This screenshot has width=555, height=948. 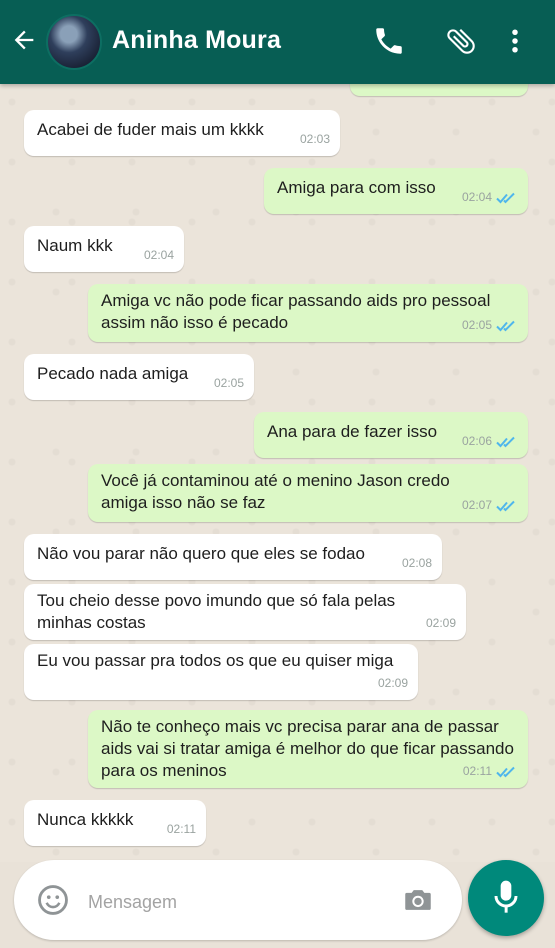 What do you see at coordinates (314, 139) in the screenshot?
I see `message-time: 02:03` at bounding box center [314, 139].